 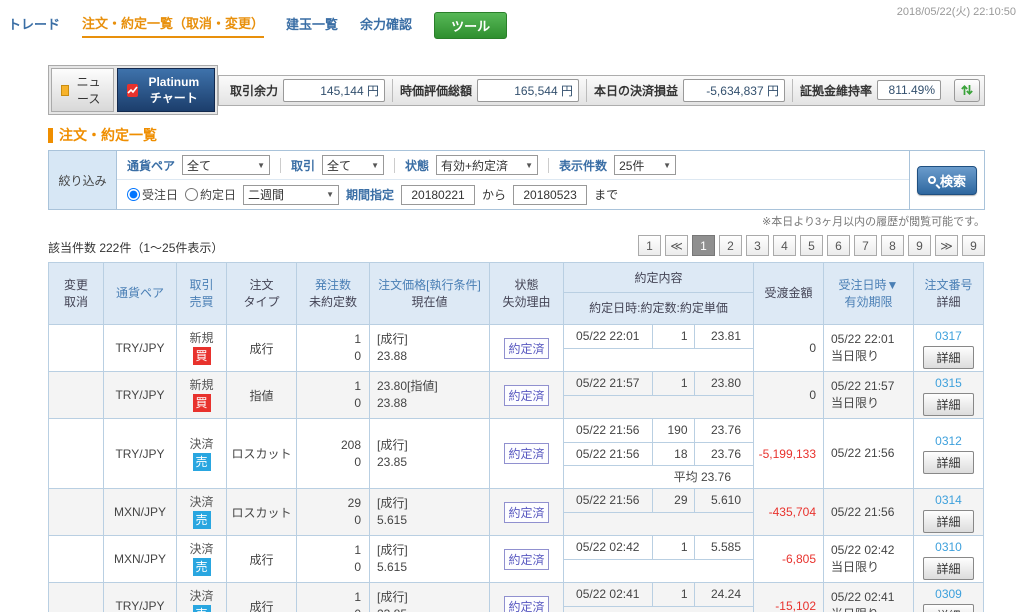 What do you see at coordinates (868, 559) in the screenshot?
I see `order-datetime-cell: 05/22 02:42 当日限り` at bounding box center [868, 559].